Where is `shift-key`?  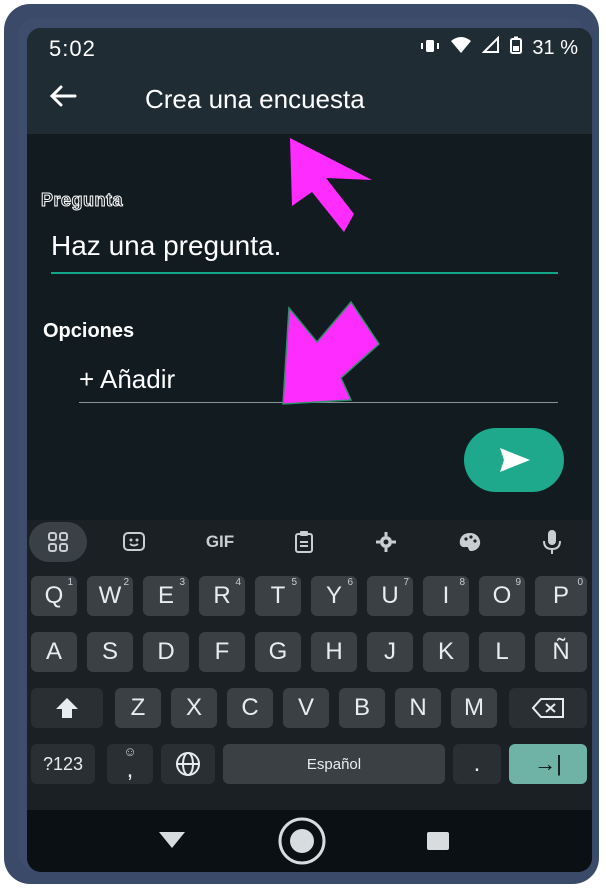
shift-key is located at coordinates (67, 708).